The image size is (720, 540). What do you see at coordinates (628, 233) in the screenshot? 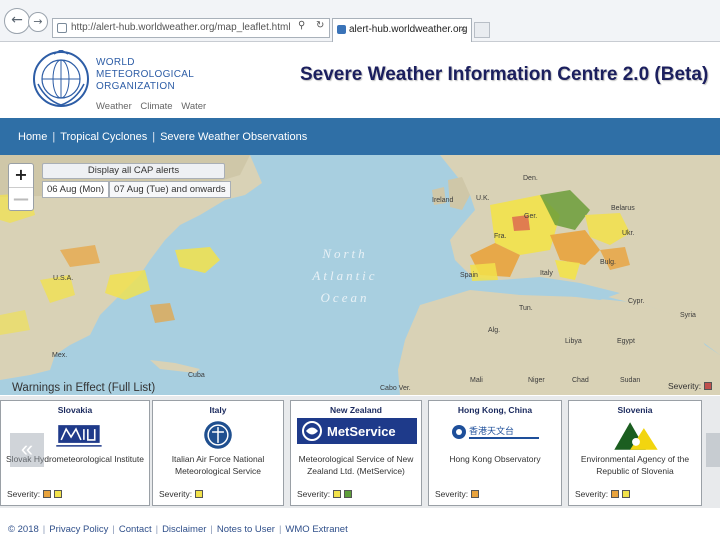
I see `map-label: Ukr.` at bounding box center [628, 233].